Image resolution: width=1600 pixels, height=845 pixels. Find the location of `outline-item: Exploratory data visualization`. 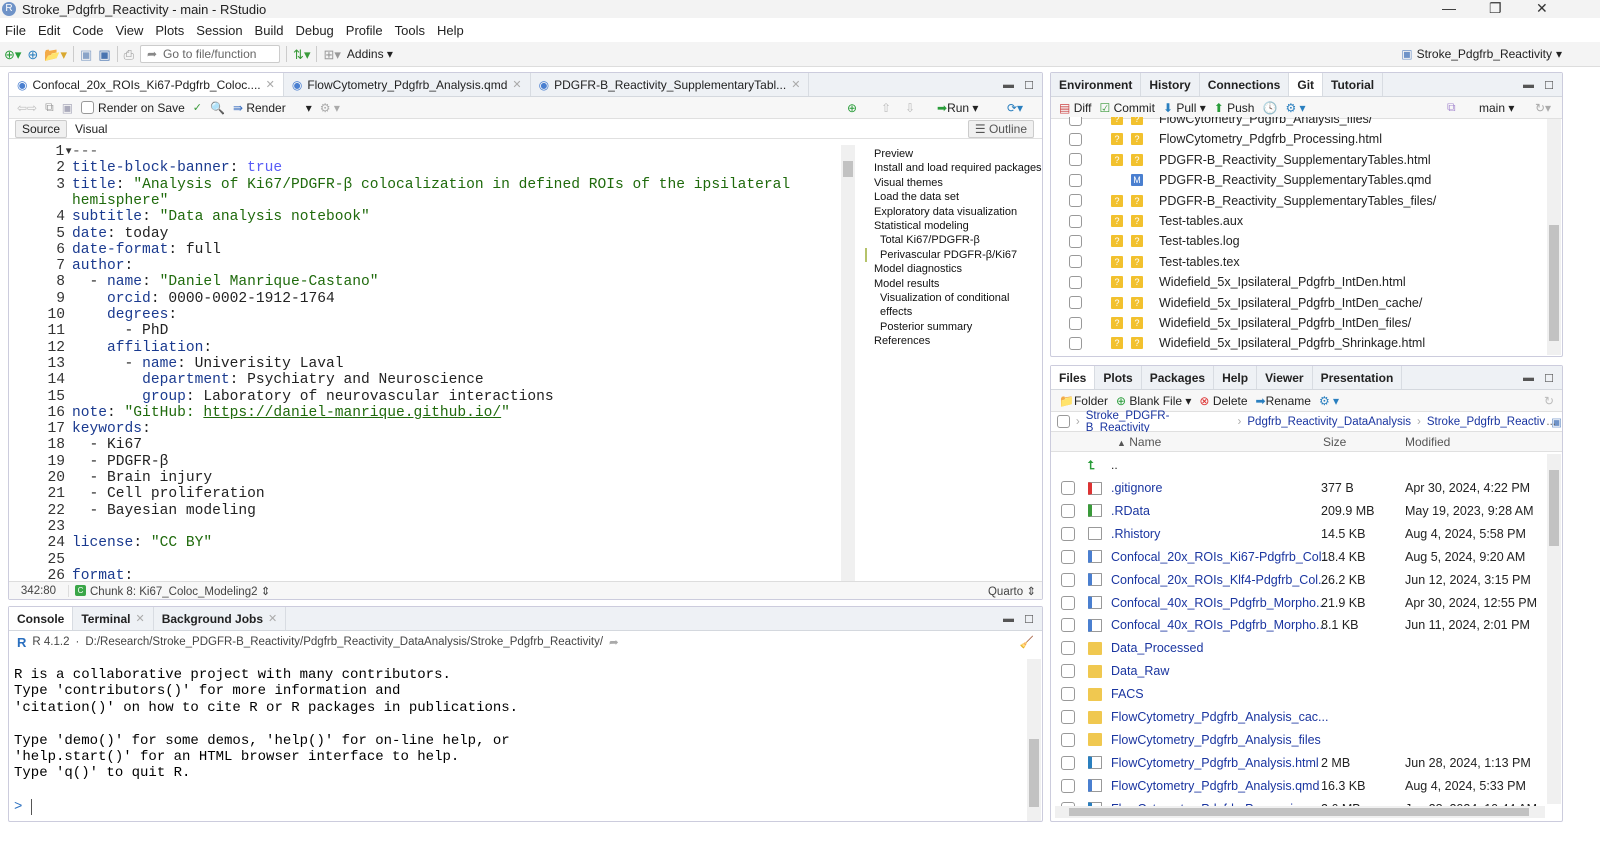

outline-item: Exploratory data visualization is located at coordinates (954, 212).